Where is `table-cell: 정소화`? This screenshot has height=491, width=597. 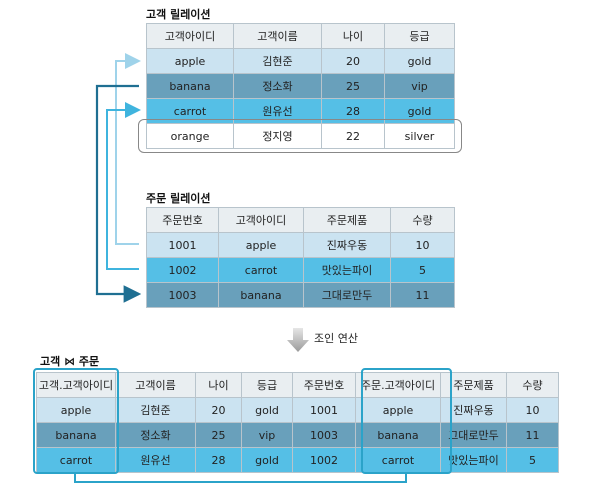
table-cell: 정소화 is located at coordinates (155, 435).